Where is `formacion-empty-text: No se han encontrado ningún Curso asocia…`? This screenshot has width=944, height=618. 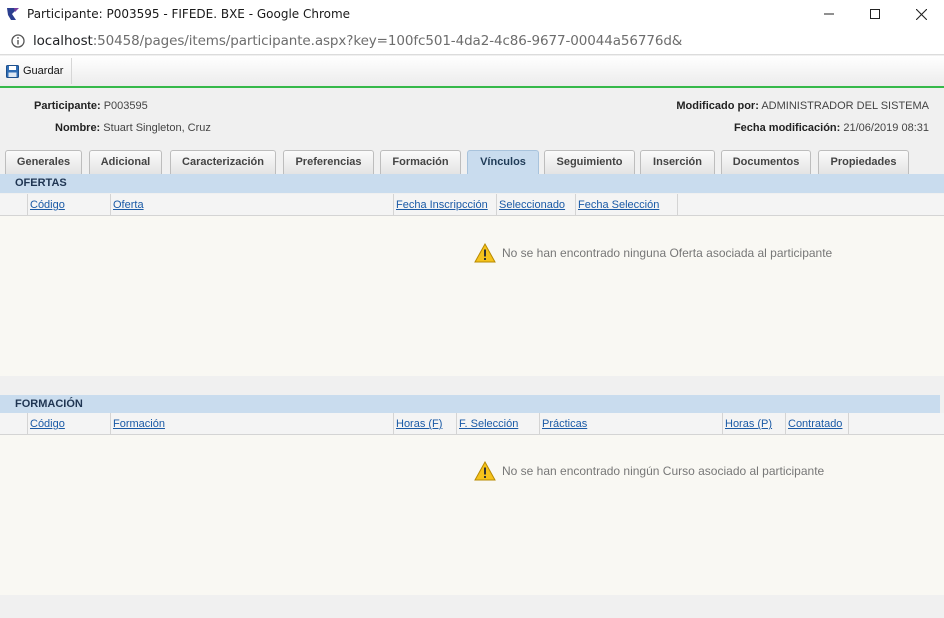
formacion-empty-text: No se han encontrado ningún Curso asocia… is located at coordinates (663, 471).